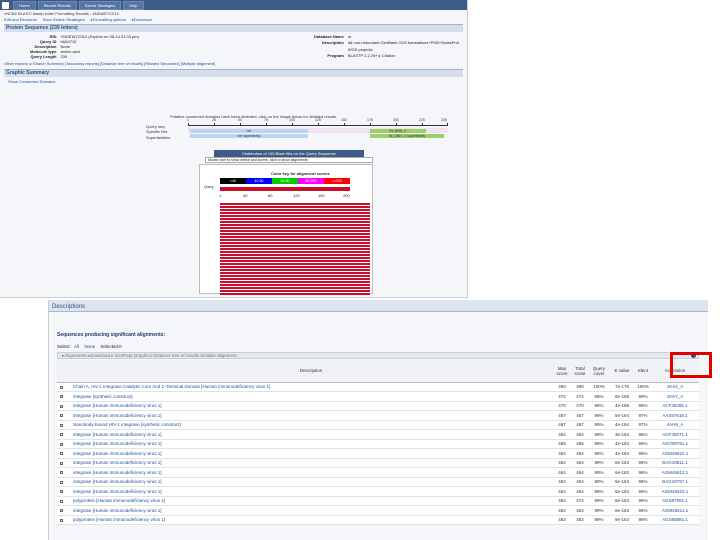  What do you see at coordinates (108, 19) in the screenshot?
I see `formatting-options-link: ▸Formatting options` at bounding box center [108, 19].